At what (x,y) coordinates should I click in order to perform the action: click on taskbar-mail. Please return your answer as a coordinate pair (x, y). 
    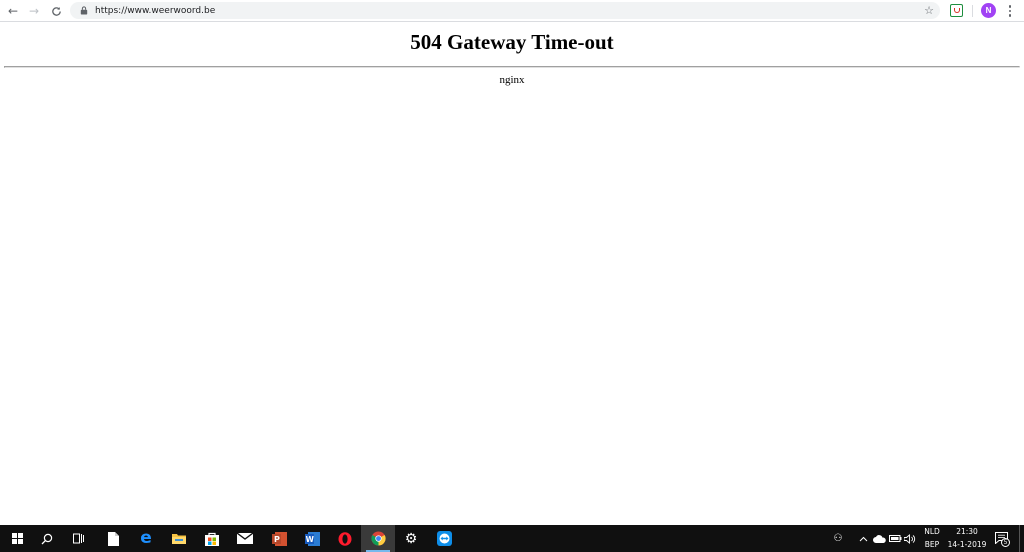
    Looking at the image, I should click on (245, 538).